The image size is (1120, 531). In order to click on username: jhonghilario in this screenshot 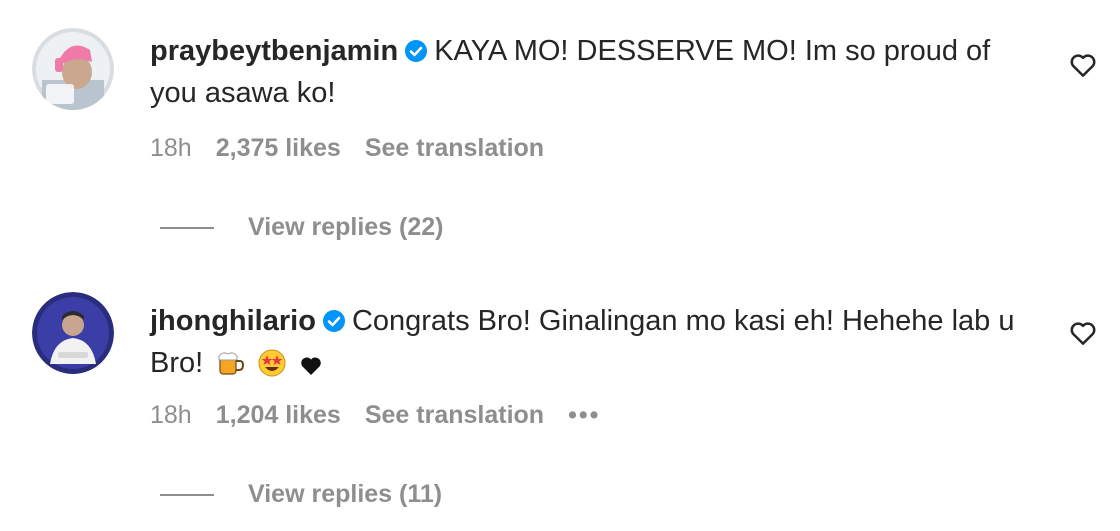, I will do `click(233, 321)`.